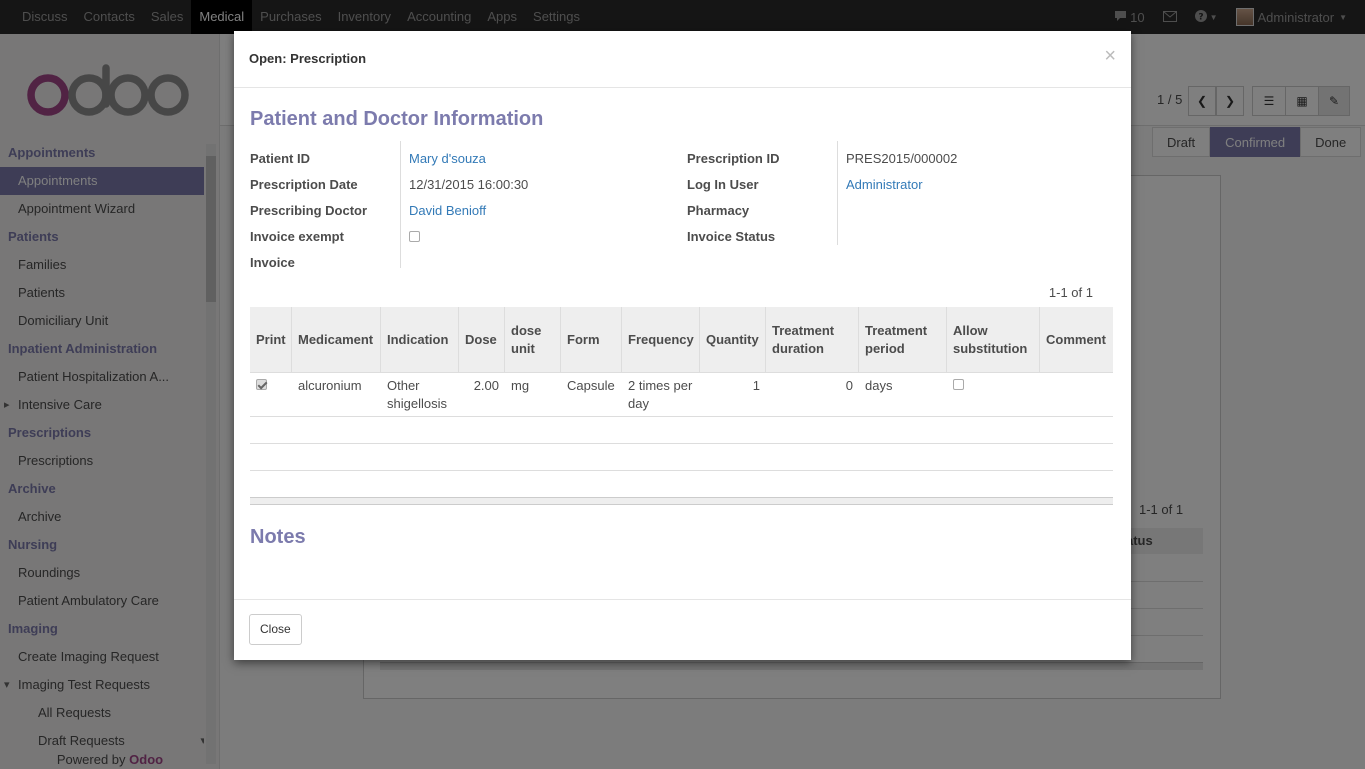 The height and width of the screenshot is (769, 1365). Describe the element at coordinates (417, 394) in the screenshot. I see `cell-indication: Other shigellosis` at that location.